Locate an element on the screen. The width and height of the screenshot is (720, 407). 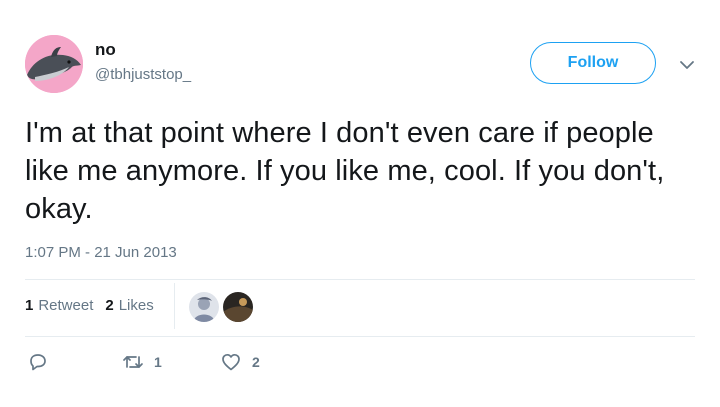
stats-separator is located at coordinates (174, 306).